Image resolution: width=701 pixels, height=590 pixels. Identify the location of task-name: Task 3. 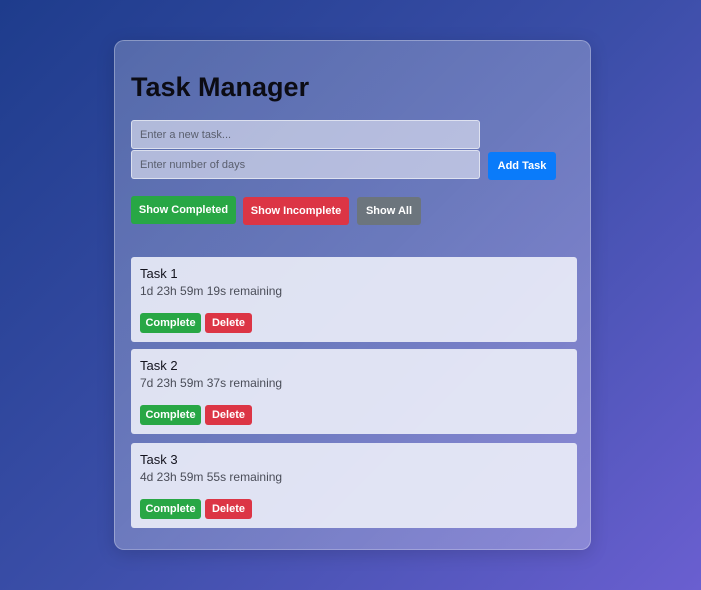
(159, 459).